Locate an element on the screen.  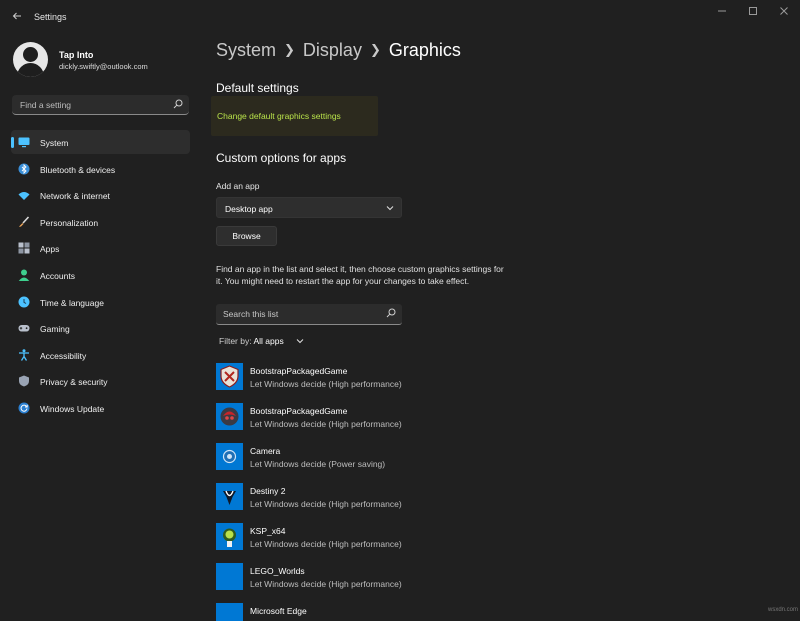
monitor-icon is located at coordinates (24, 142).